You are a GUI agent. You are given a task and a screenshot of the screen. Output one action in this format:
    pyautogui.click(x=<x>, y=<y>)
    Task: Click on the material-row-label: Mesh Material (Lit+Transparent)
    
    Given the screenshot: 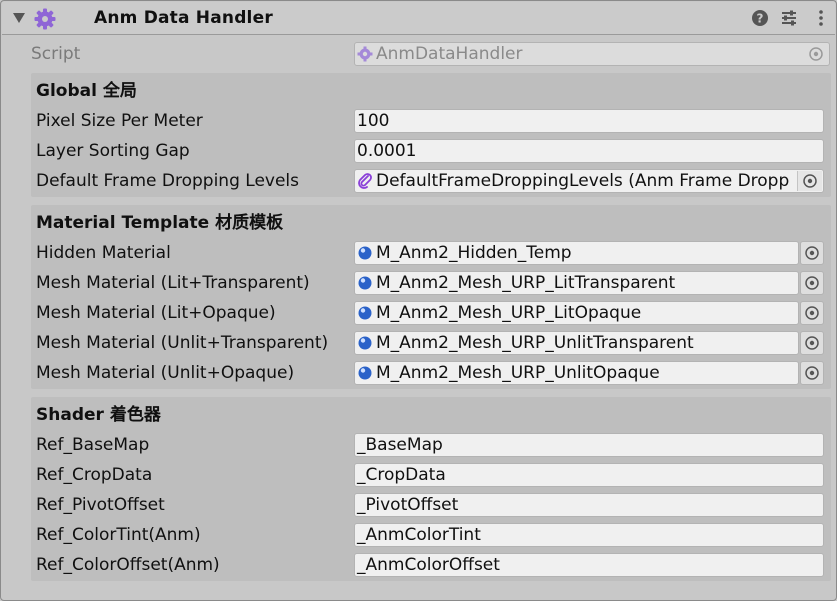 What is the action you would take?
    pyautogui.click(x=173, y=283)
    